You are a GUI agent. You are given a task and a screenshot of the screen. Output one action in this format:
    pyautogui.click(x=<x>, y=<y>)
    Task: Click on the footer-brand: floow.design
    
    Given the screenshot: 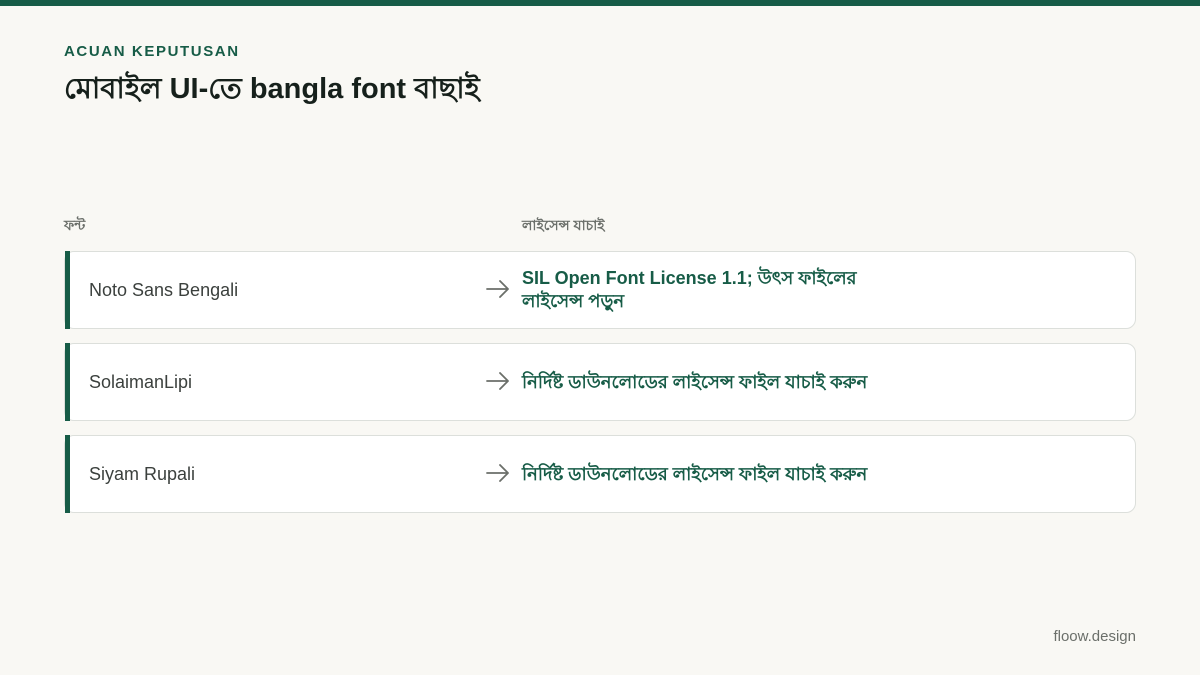 What is the action you would take?
    pyautogui.click(x=1094, y=636)
    